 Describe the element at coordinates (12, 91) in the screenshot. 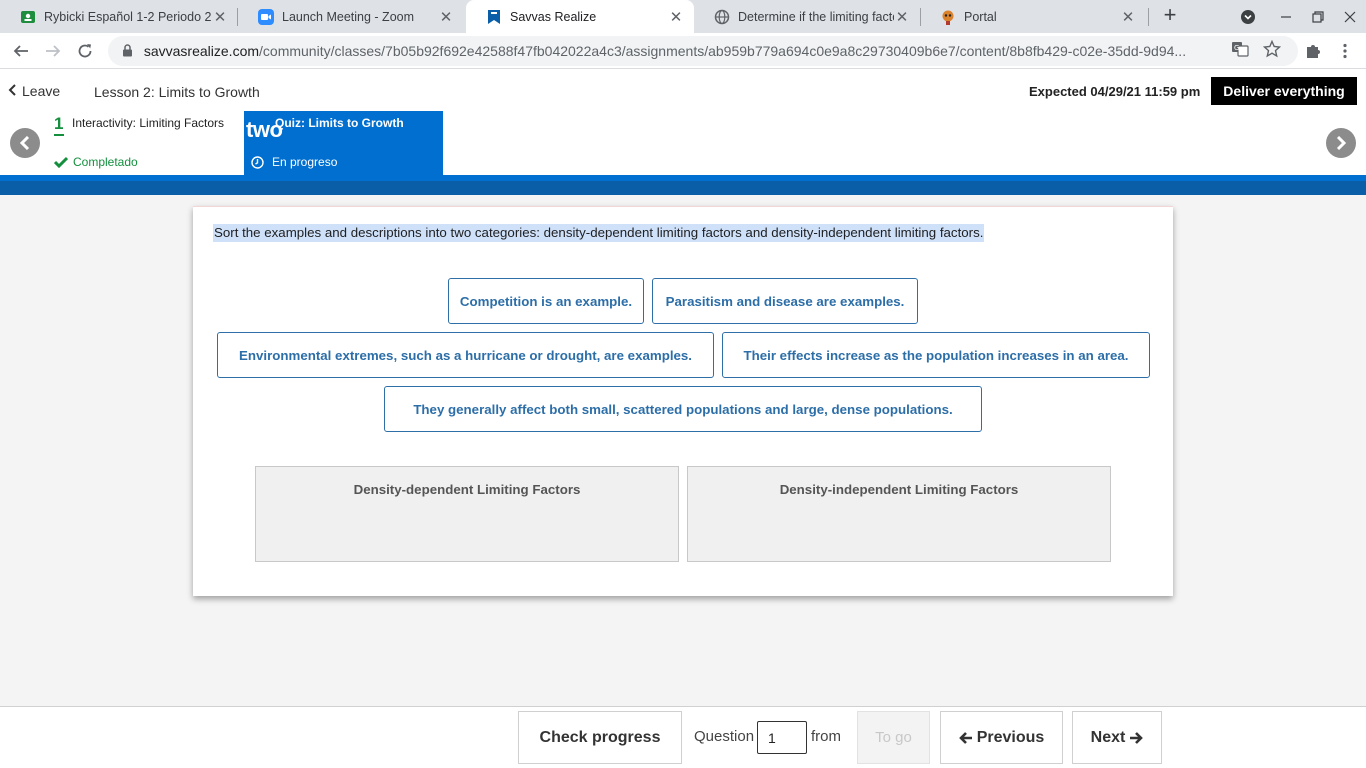

I see `chevron-left-icon` at that location.